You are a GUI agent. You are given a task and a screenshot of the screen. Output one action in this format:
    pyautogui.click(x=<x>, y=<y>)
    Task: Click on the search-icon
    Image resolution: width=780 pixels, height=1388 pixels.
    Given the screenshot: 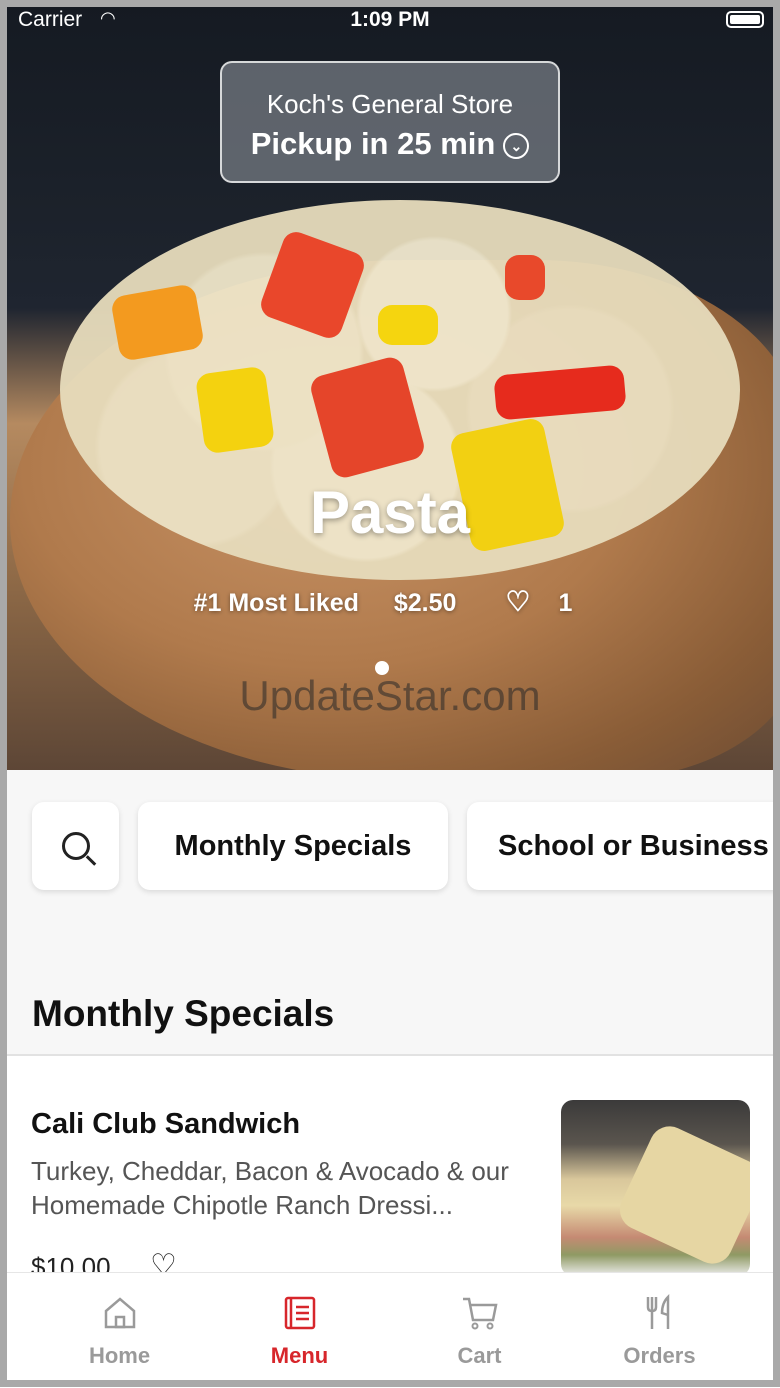 What is the action you would take?
    pyautogui.click(x=75, y=846)
    